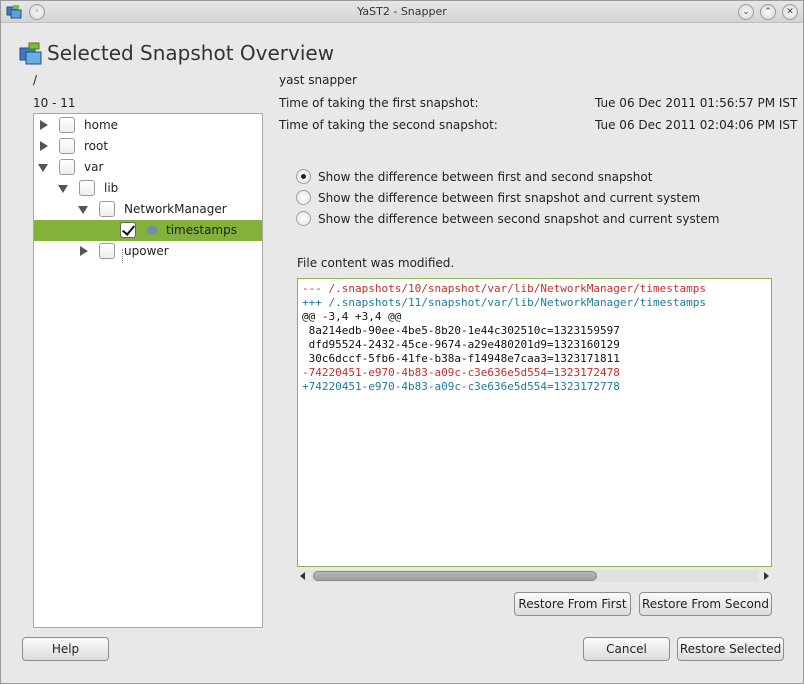 Image resolution: width=804 pixels, height=684 pixels. I want to click on maximize-icon: ⌃, so click(768, 12).